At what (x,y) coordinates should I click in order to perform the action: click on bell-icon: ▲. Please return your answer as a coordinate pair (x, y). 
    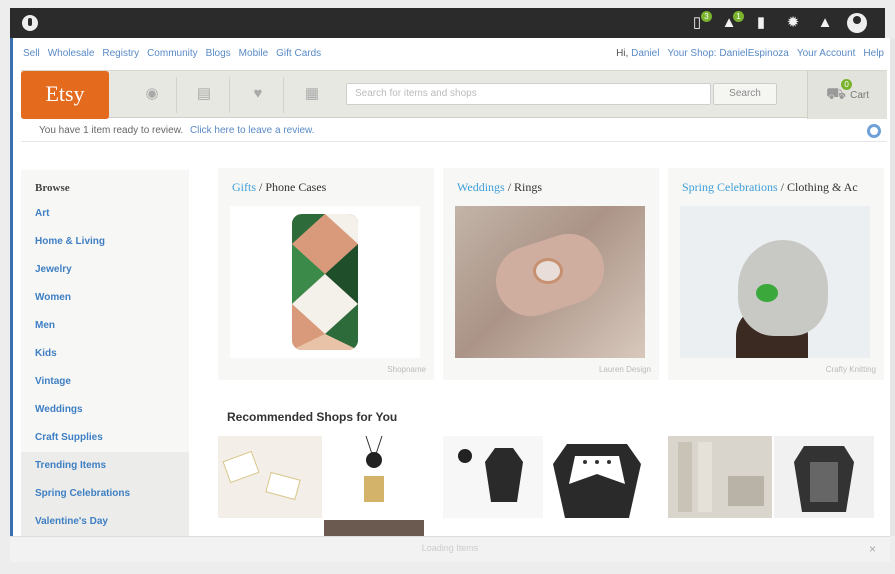
    Looking at the image, I should click on (825, 23).